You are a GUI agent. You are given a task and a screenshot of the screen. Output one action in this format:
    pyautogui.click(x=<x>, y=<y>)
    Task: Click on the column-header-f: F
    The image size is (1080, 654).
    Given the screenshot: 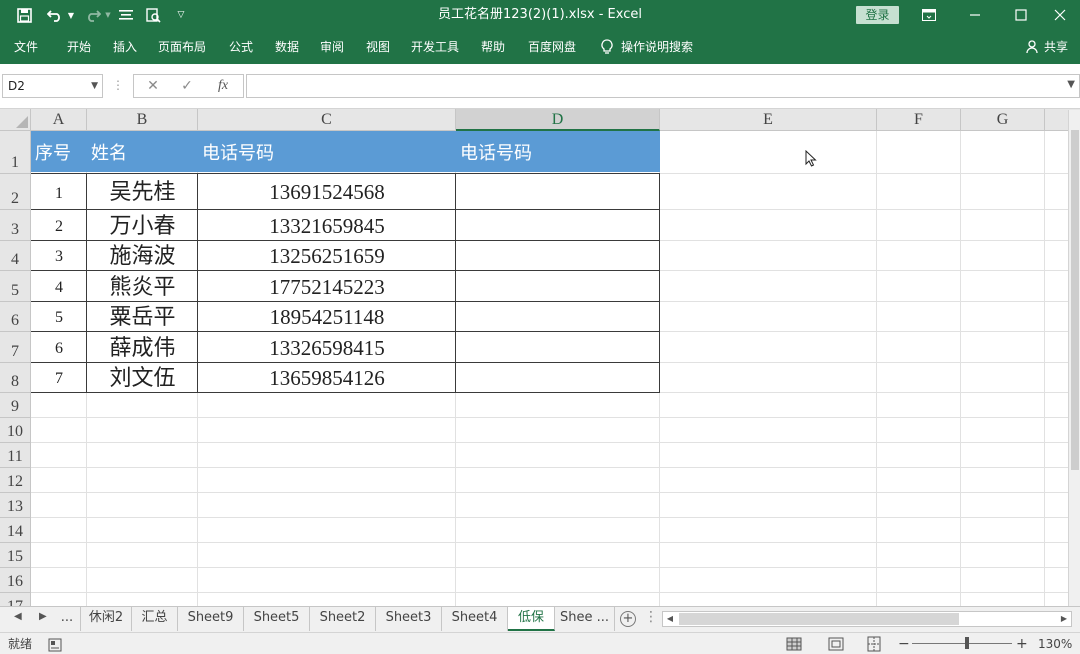 What is the action you would take?
    pyautogui.click(x=919, y=120)
    